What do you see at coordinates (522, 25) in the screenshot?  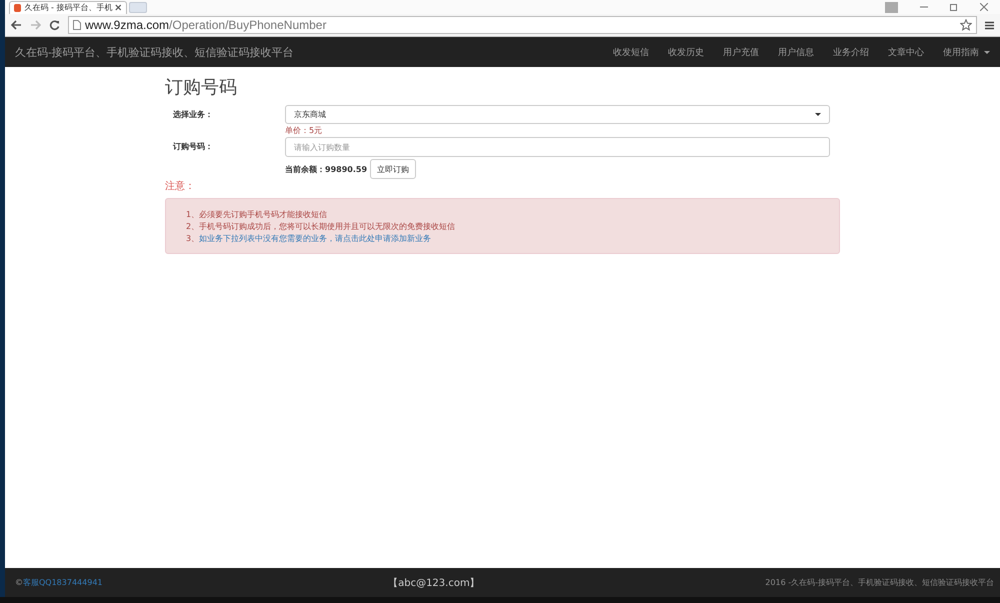 I see `address-field: www.9zma.com/Operation/BuyPhoneNumber` at bounding box center [522, 25].